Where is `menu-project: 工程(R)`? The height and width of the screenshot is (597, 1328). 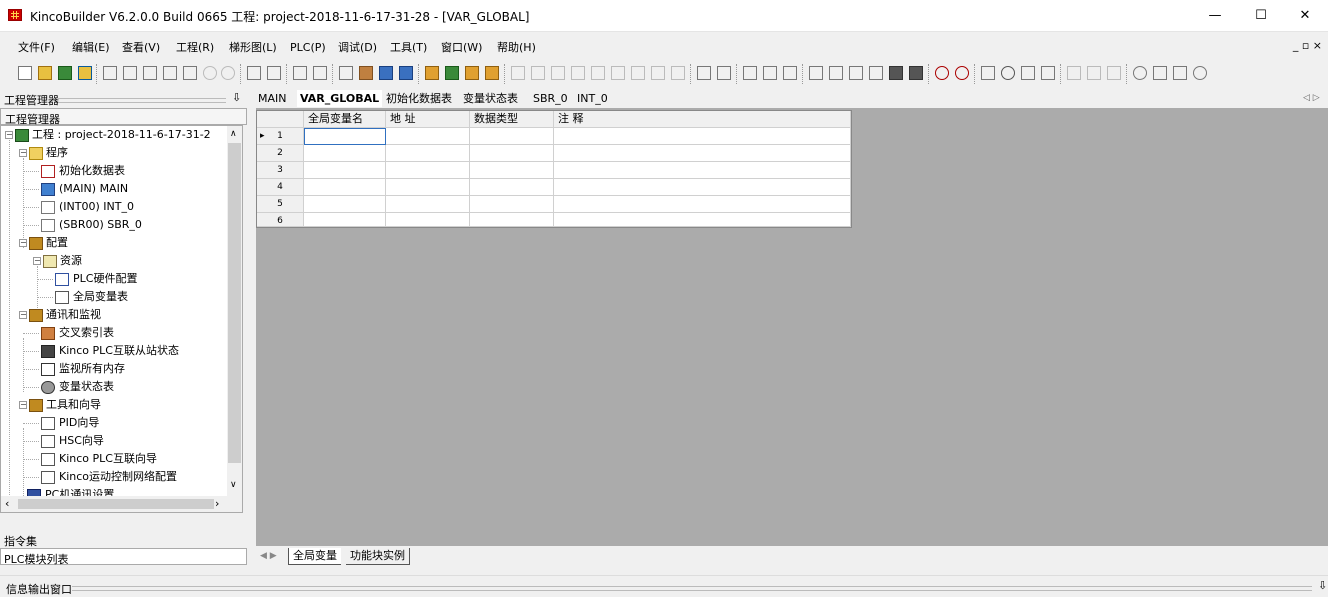
menu-project: 工程(R) is located at coordinates (195, 48).